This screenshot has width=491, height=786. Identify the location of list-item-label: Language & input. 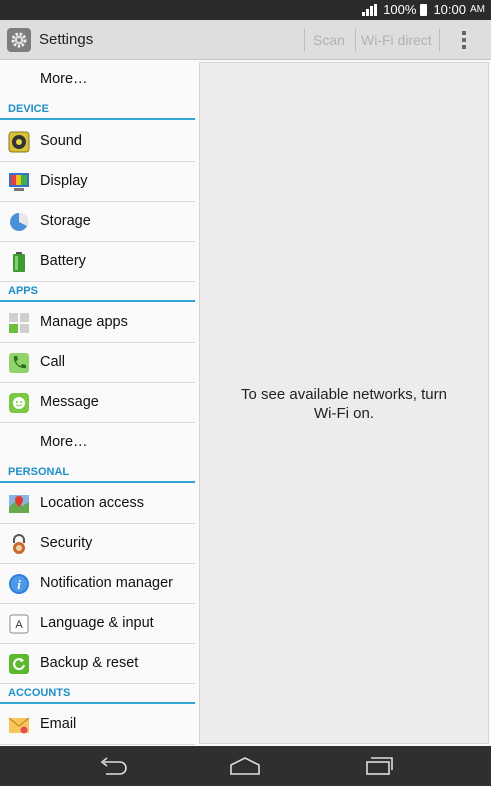
(97, 623).